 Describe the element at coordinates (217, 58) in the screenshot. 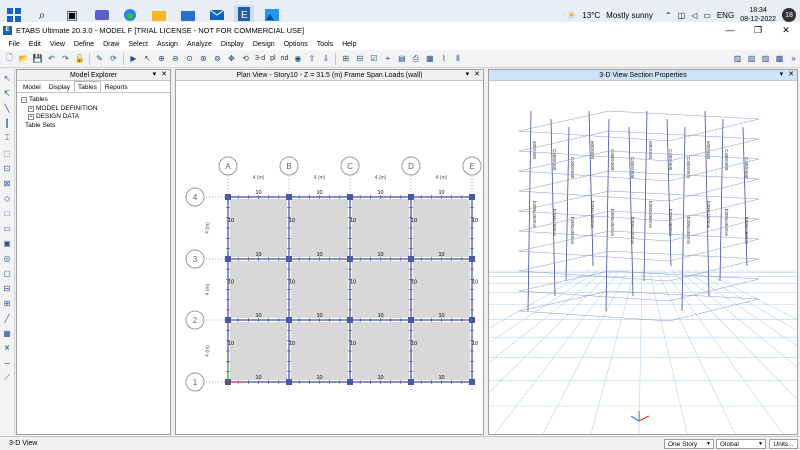

I see `zoom-previous-icon: ⊚` at that location.